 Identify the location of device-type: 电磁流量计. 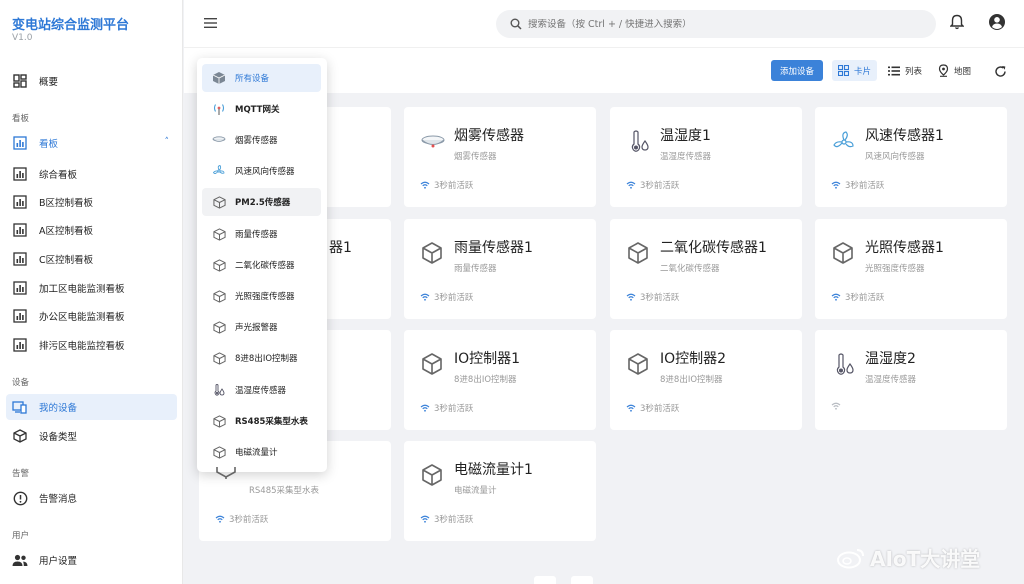
(475, 491).